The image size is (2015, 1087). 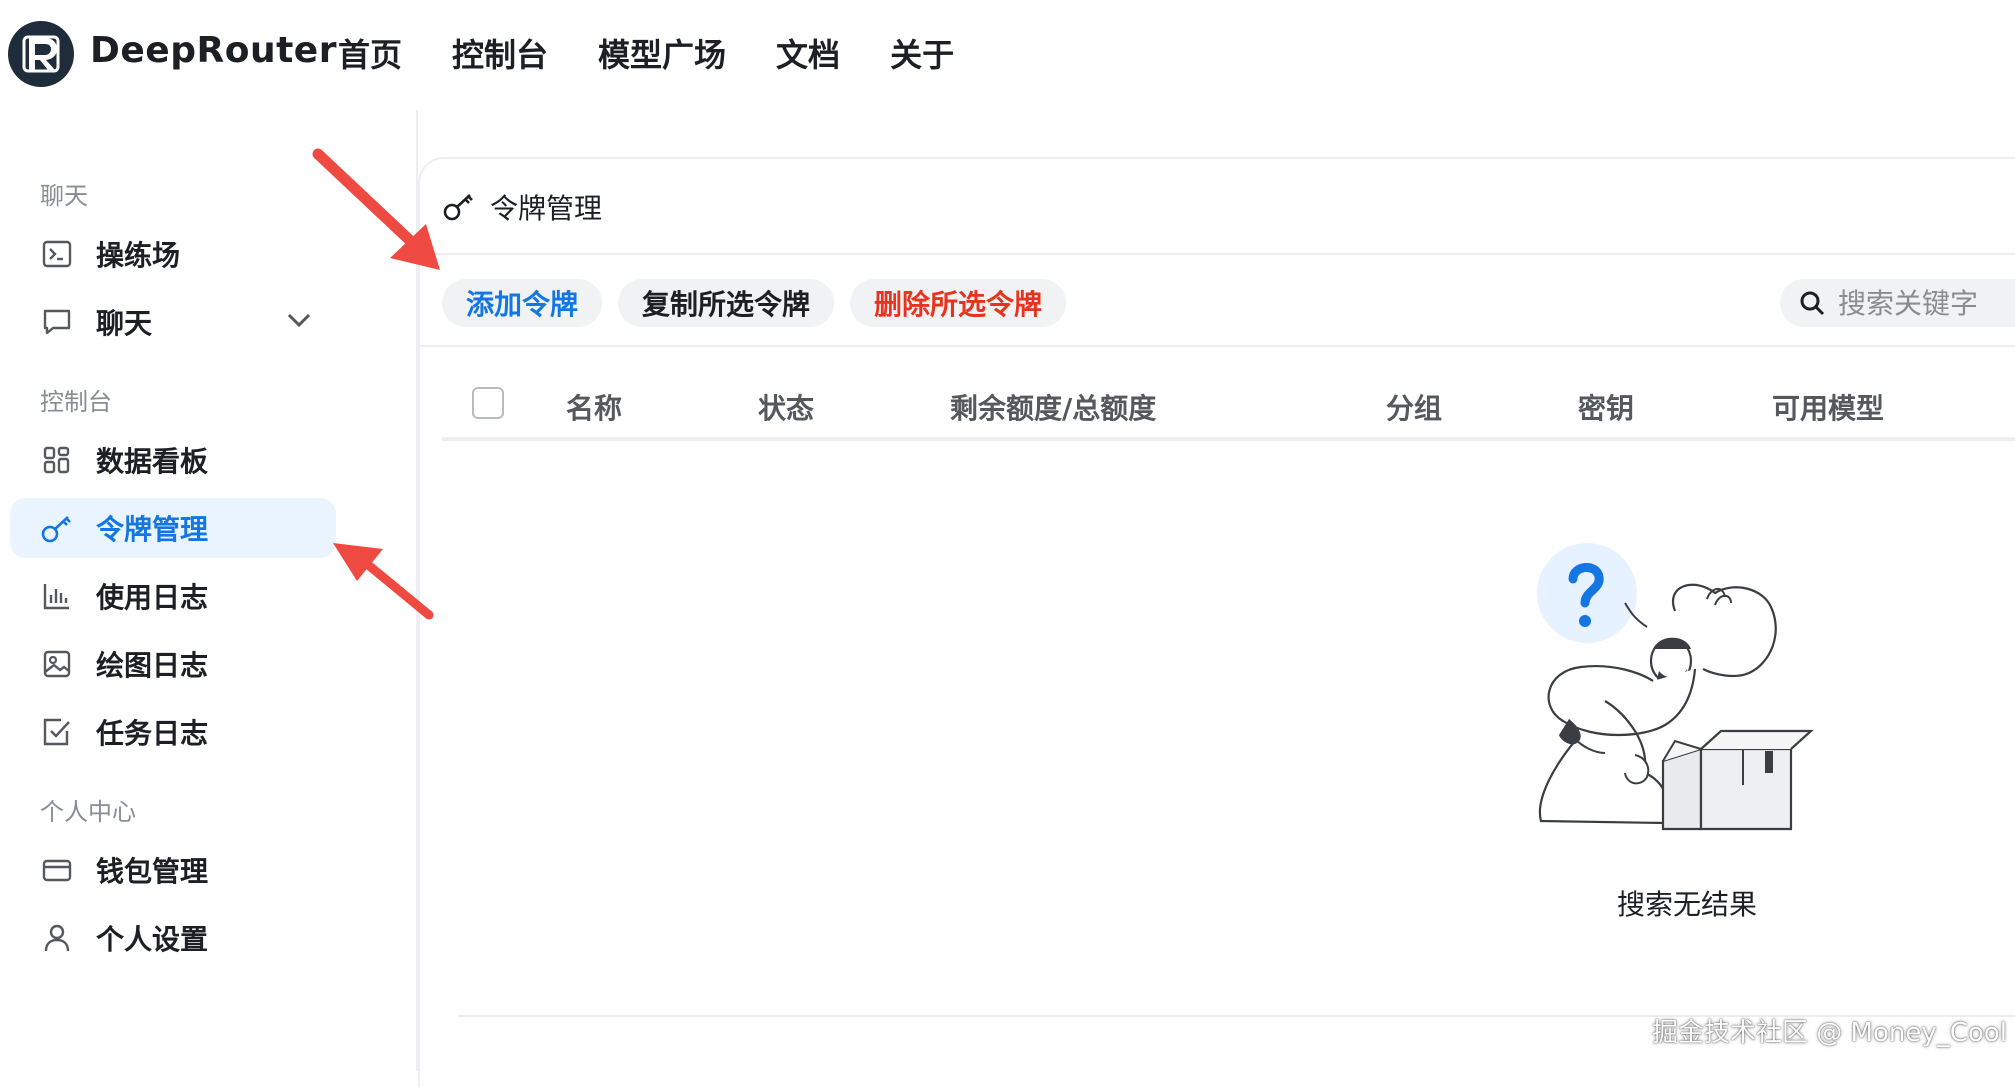 What do you see at coordinates (786, 407) in the screenshot?
I see `column-header-status: 状态` at bounding box center [786, 407].